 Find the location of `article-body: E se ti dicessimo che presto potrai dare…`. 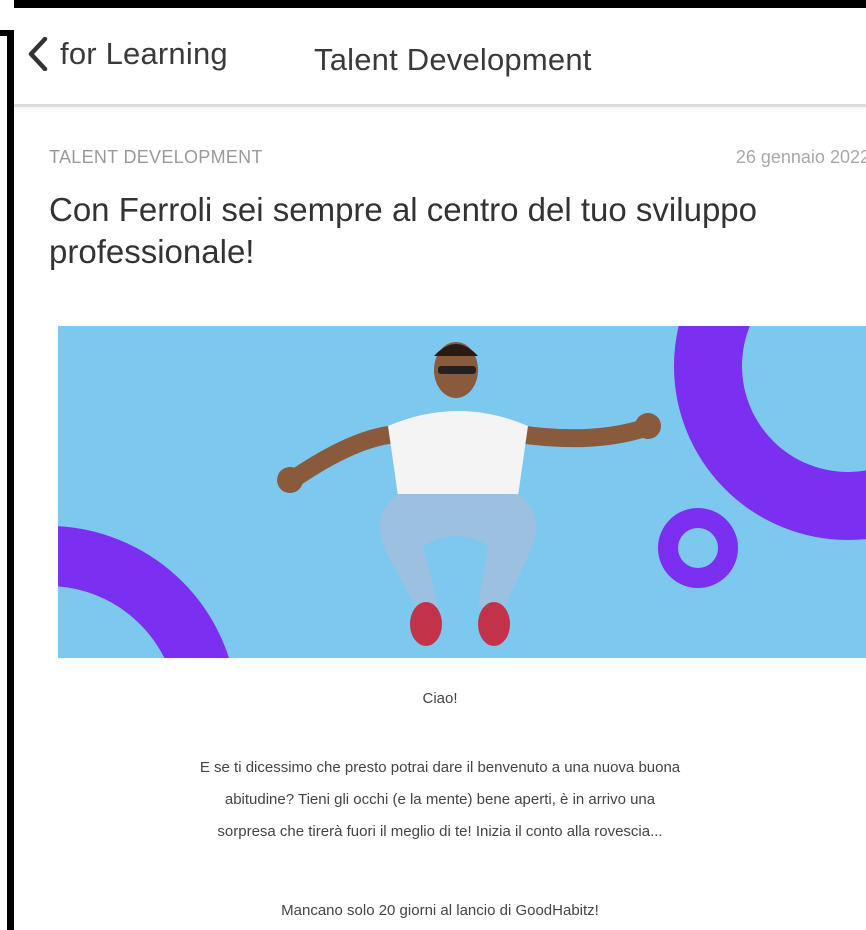

article-body: E se ti dicessimo che presto potrai dare… is located at coordinates (440, 800).